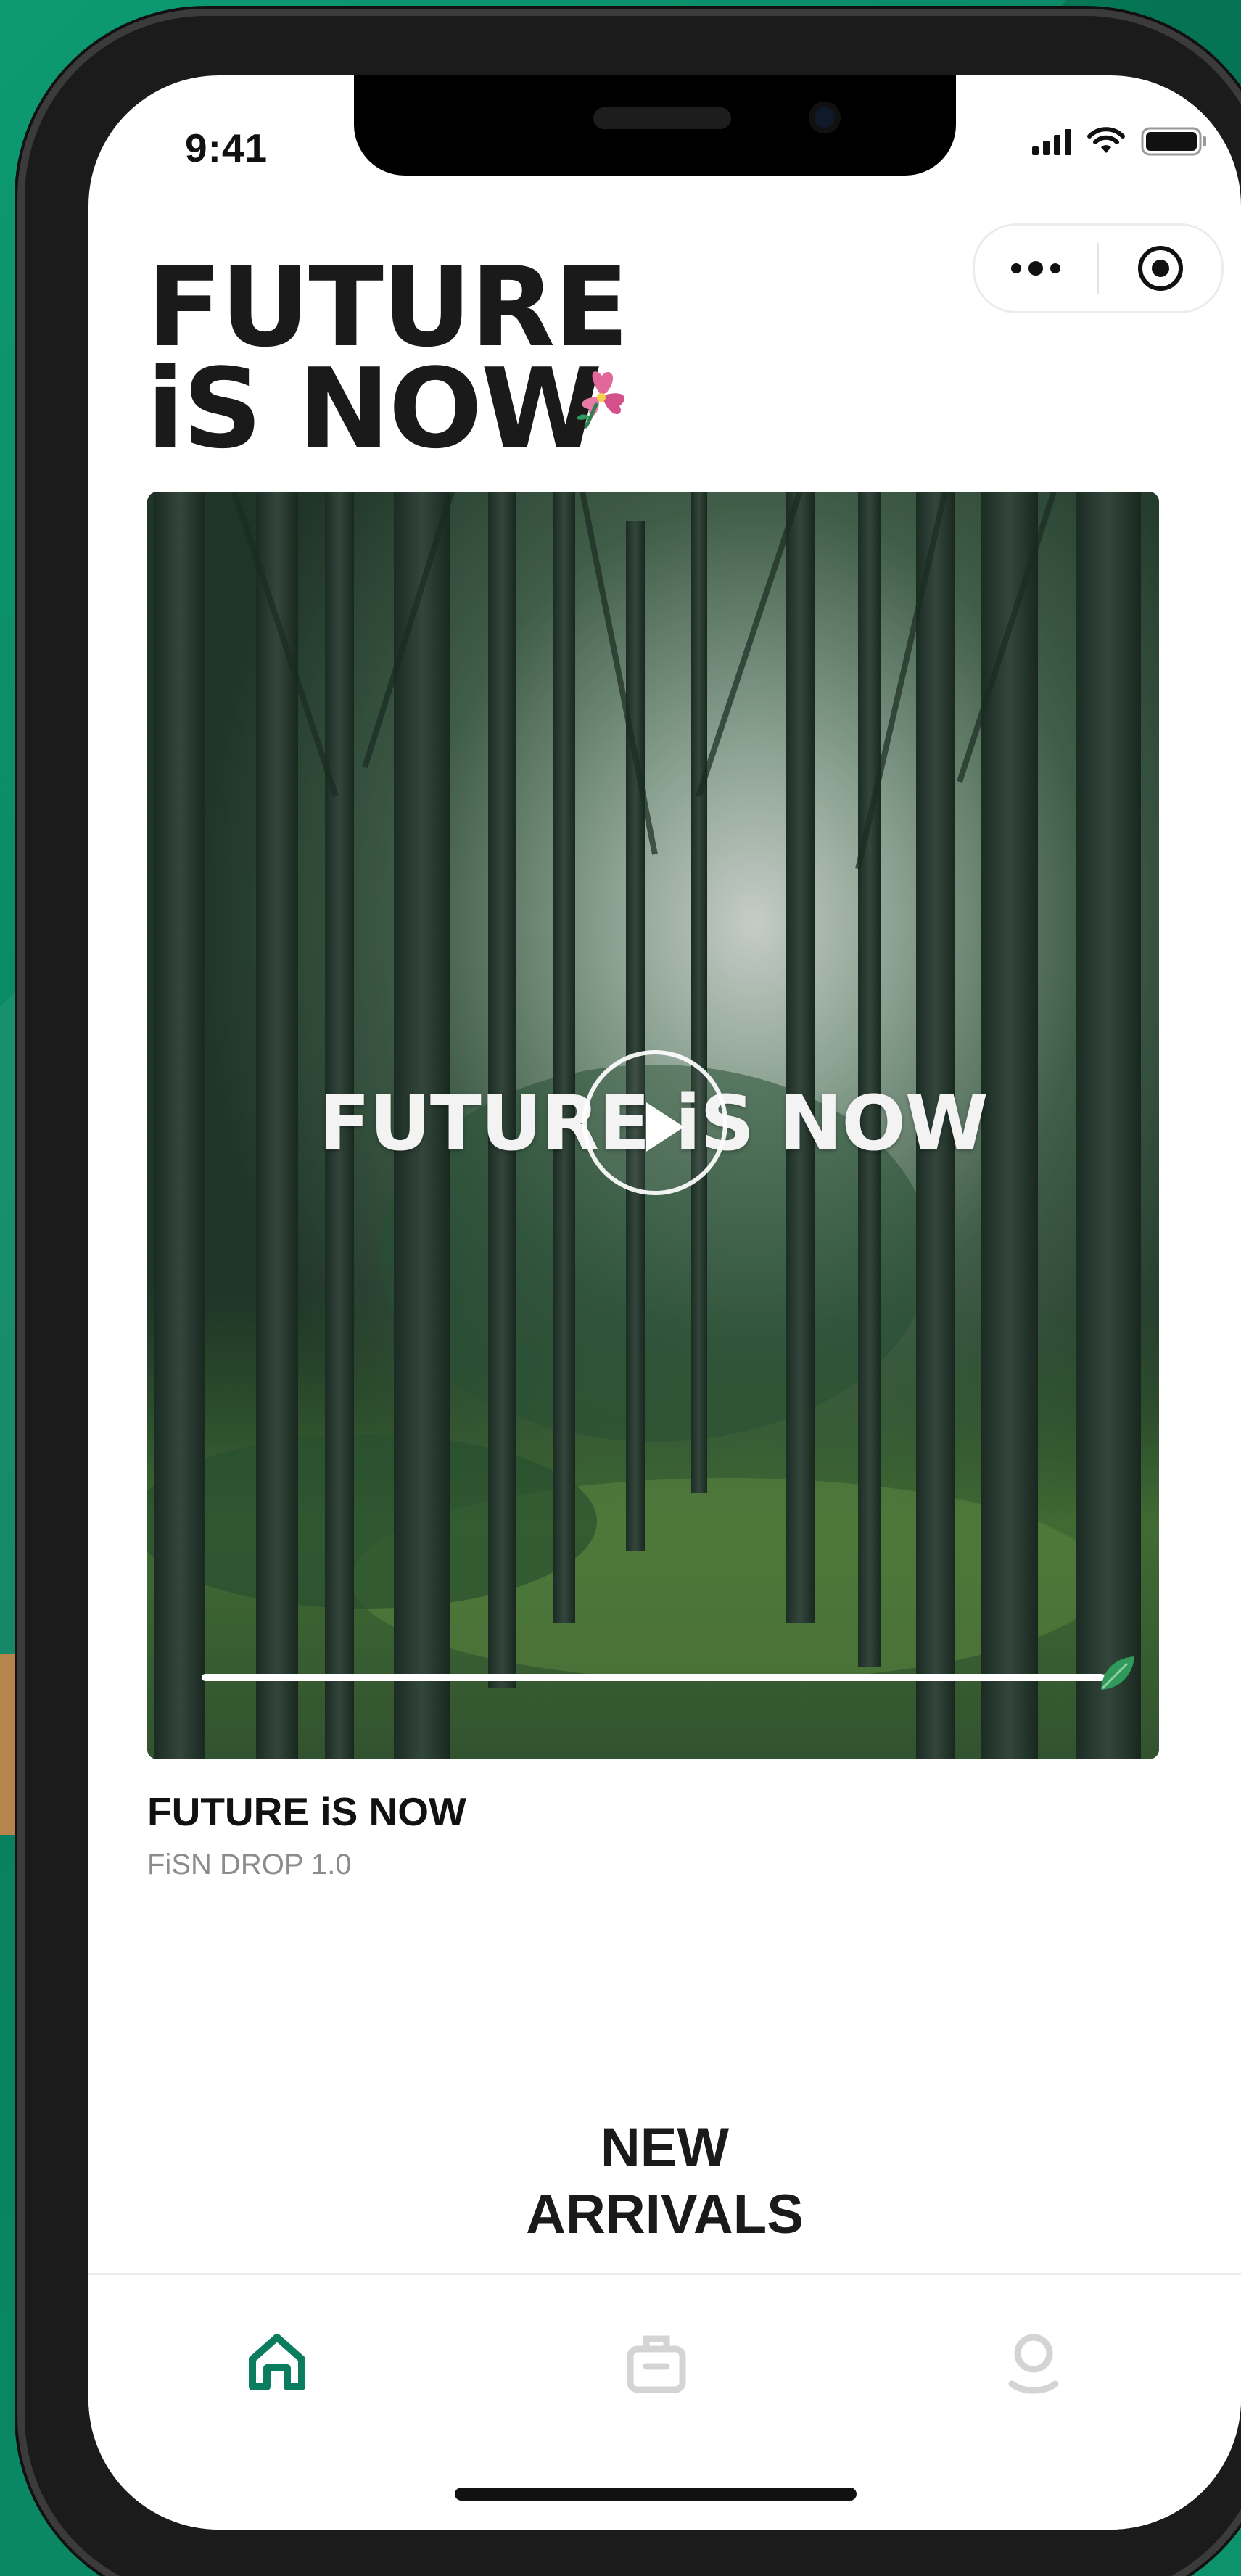 The width and height of the screenshot is (1241, 2576). I want to click on profile-icon, so click(1033, 2364).